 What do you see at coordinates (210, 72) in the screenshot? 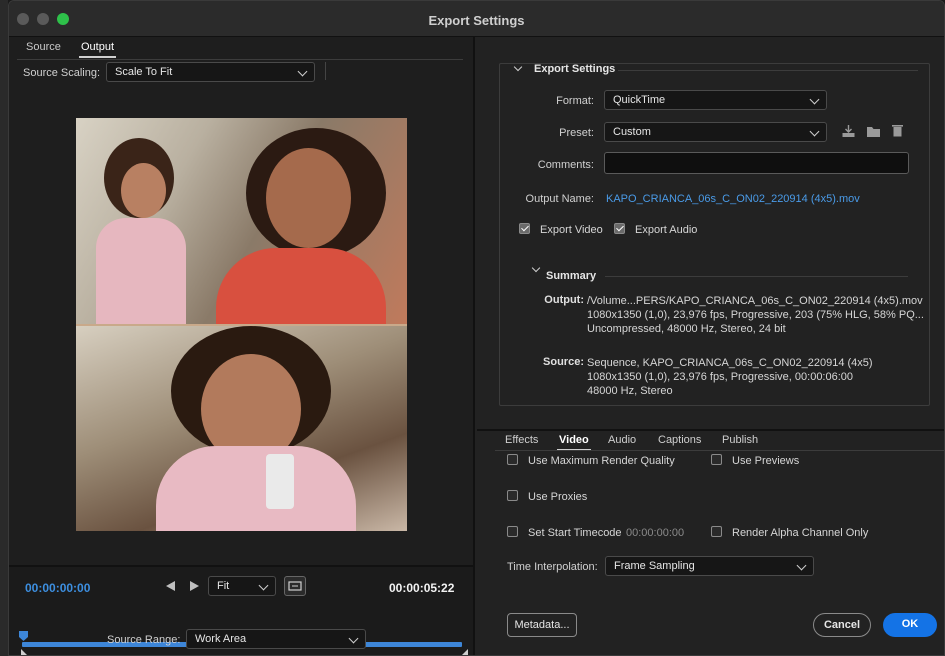
I see `source-scaling-dropdown: Scale To Fit` at bounding box center [210, 72].